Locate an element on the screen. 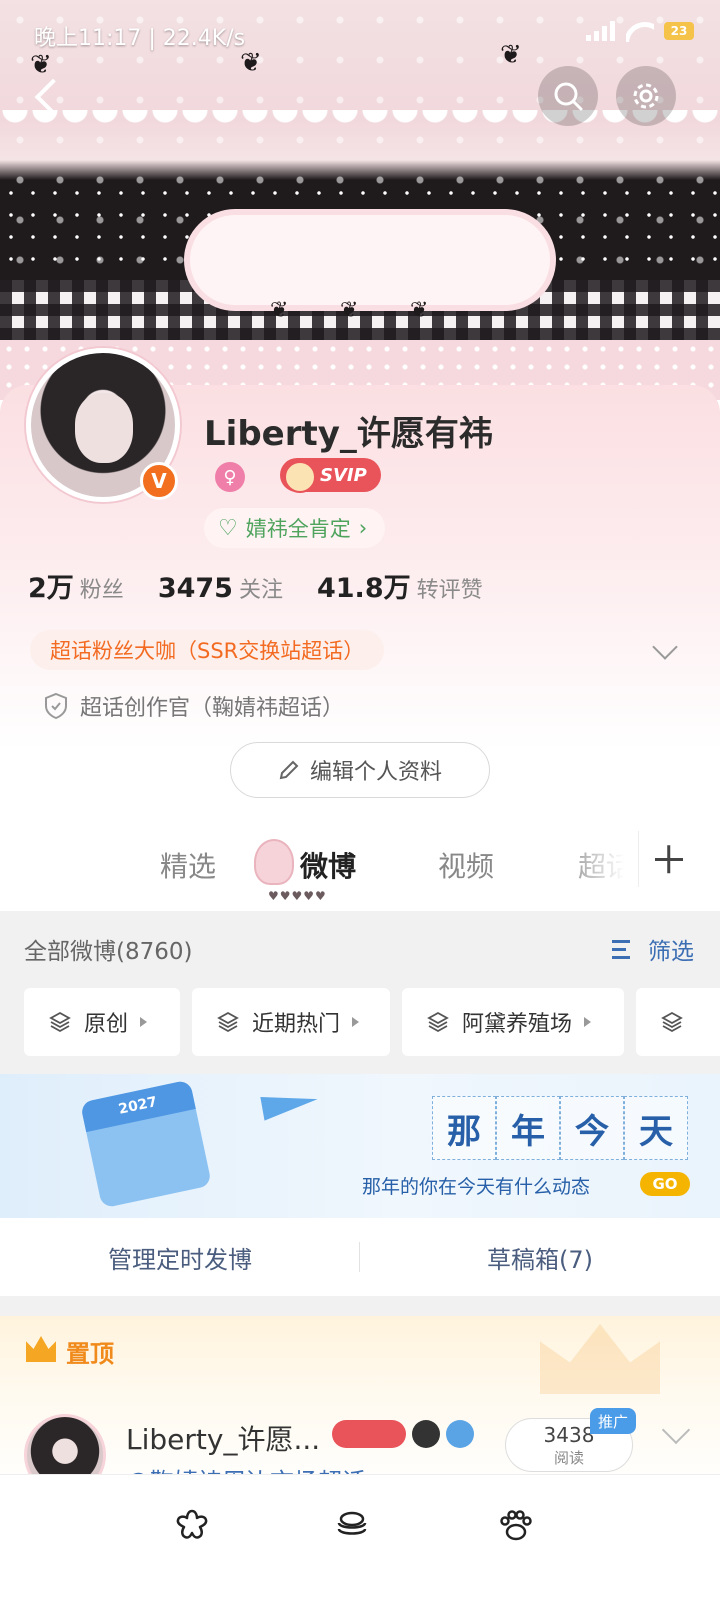  creator-label: 超话创作官（鞠婧祎超话） is located at coordinates (212, 708).